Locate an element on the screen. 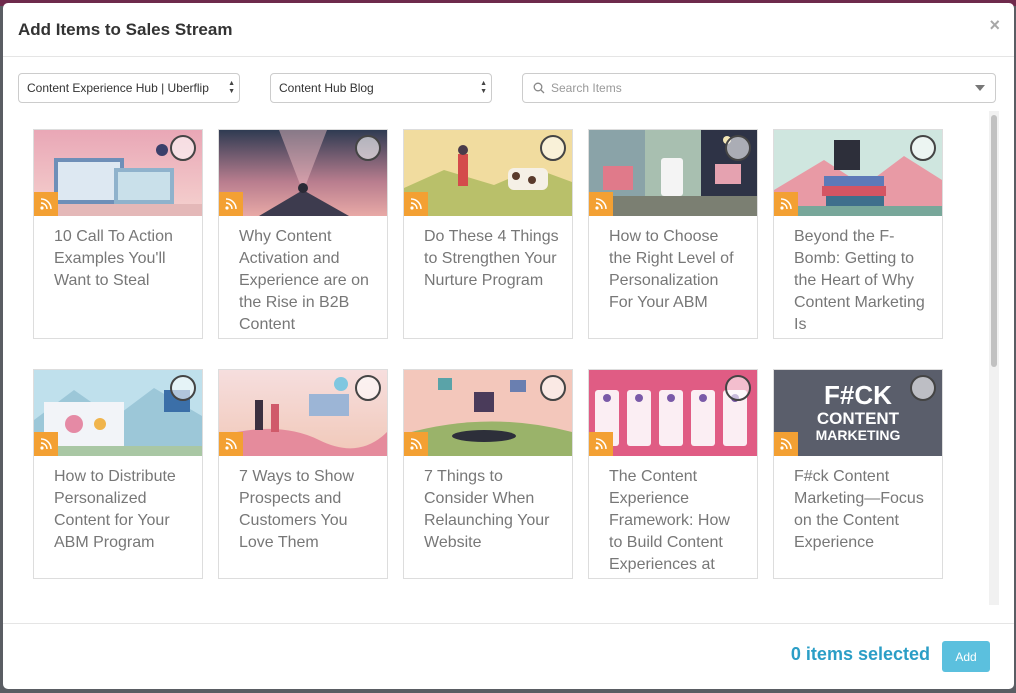  stream-select-value: Content Hub Blog is located at coordinates (326, 88).